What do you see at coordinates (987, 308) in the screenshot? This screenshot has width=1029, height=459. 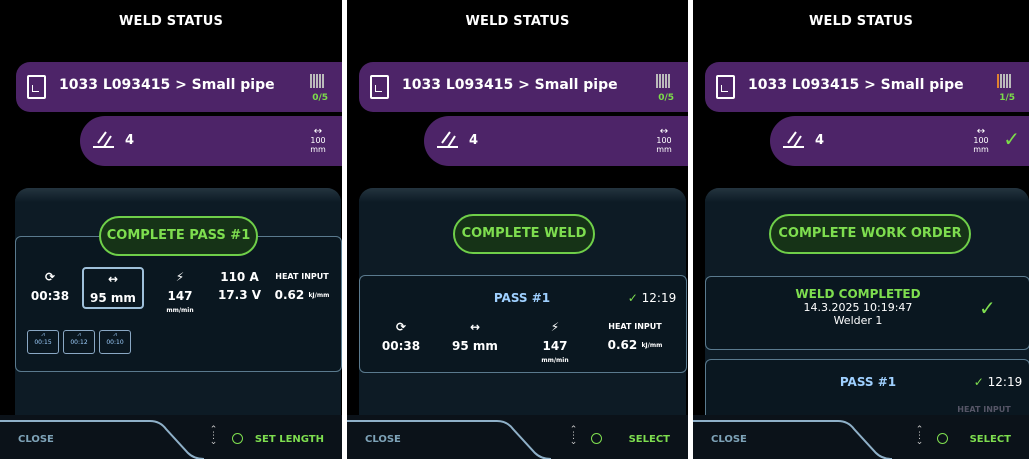 I see `completed-check-icon: ✓` at bounding box center [987, 308].